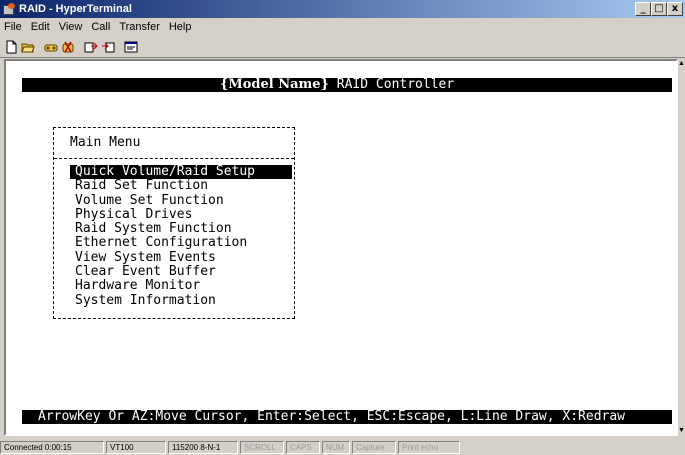 The width and height of the screenshot is (685, 455). Describe the element at coordinates (71, 27) in the screenshot. I see `menu-view: View` at that location.